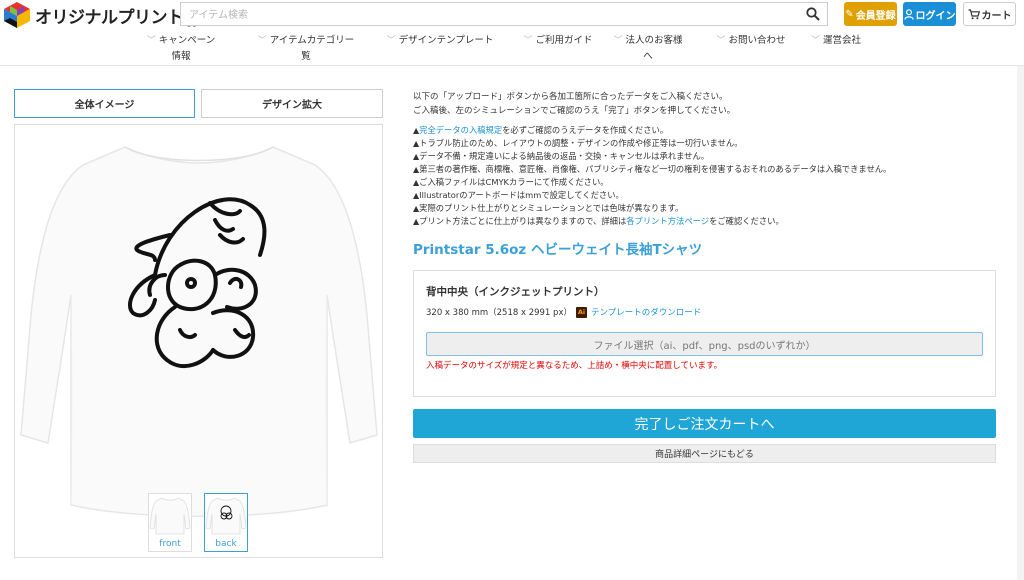  I want to click on thumb-front: front, so click(170, 522).